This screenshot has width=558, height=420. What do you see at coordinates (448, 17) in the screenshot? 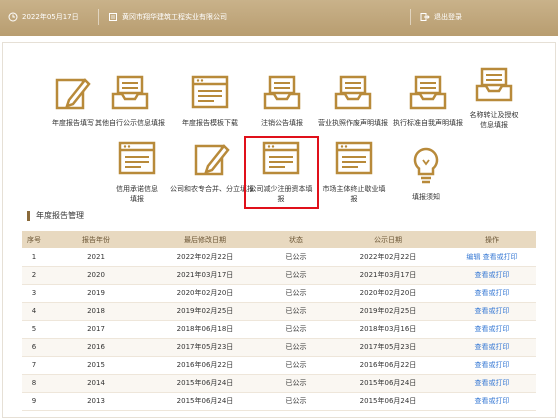
I see `logout-label: 退出登录` at bounding box center [448, 17].